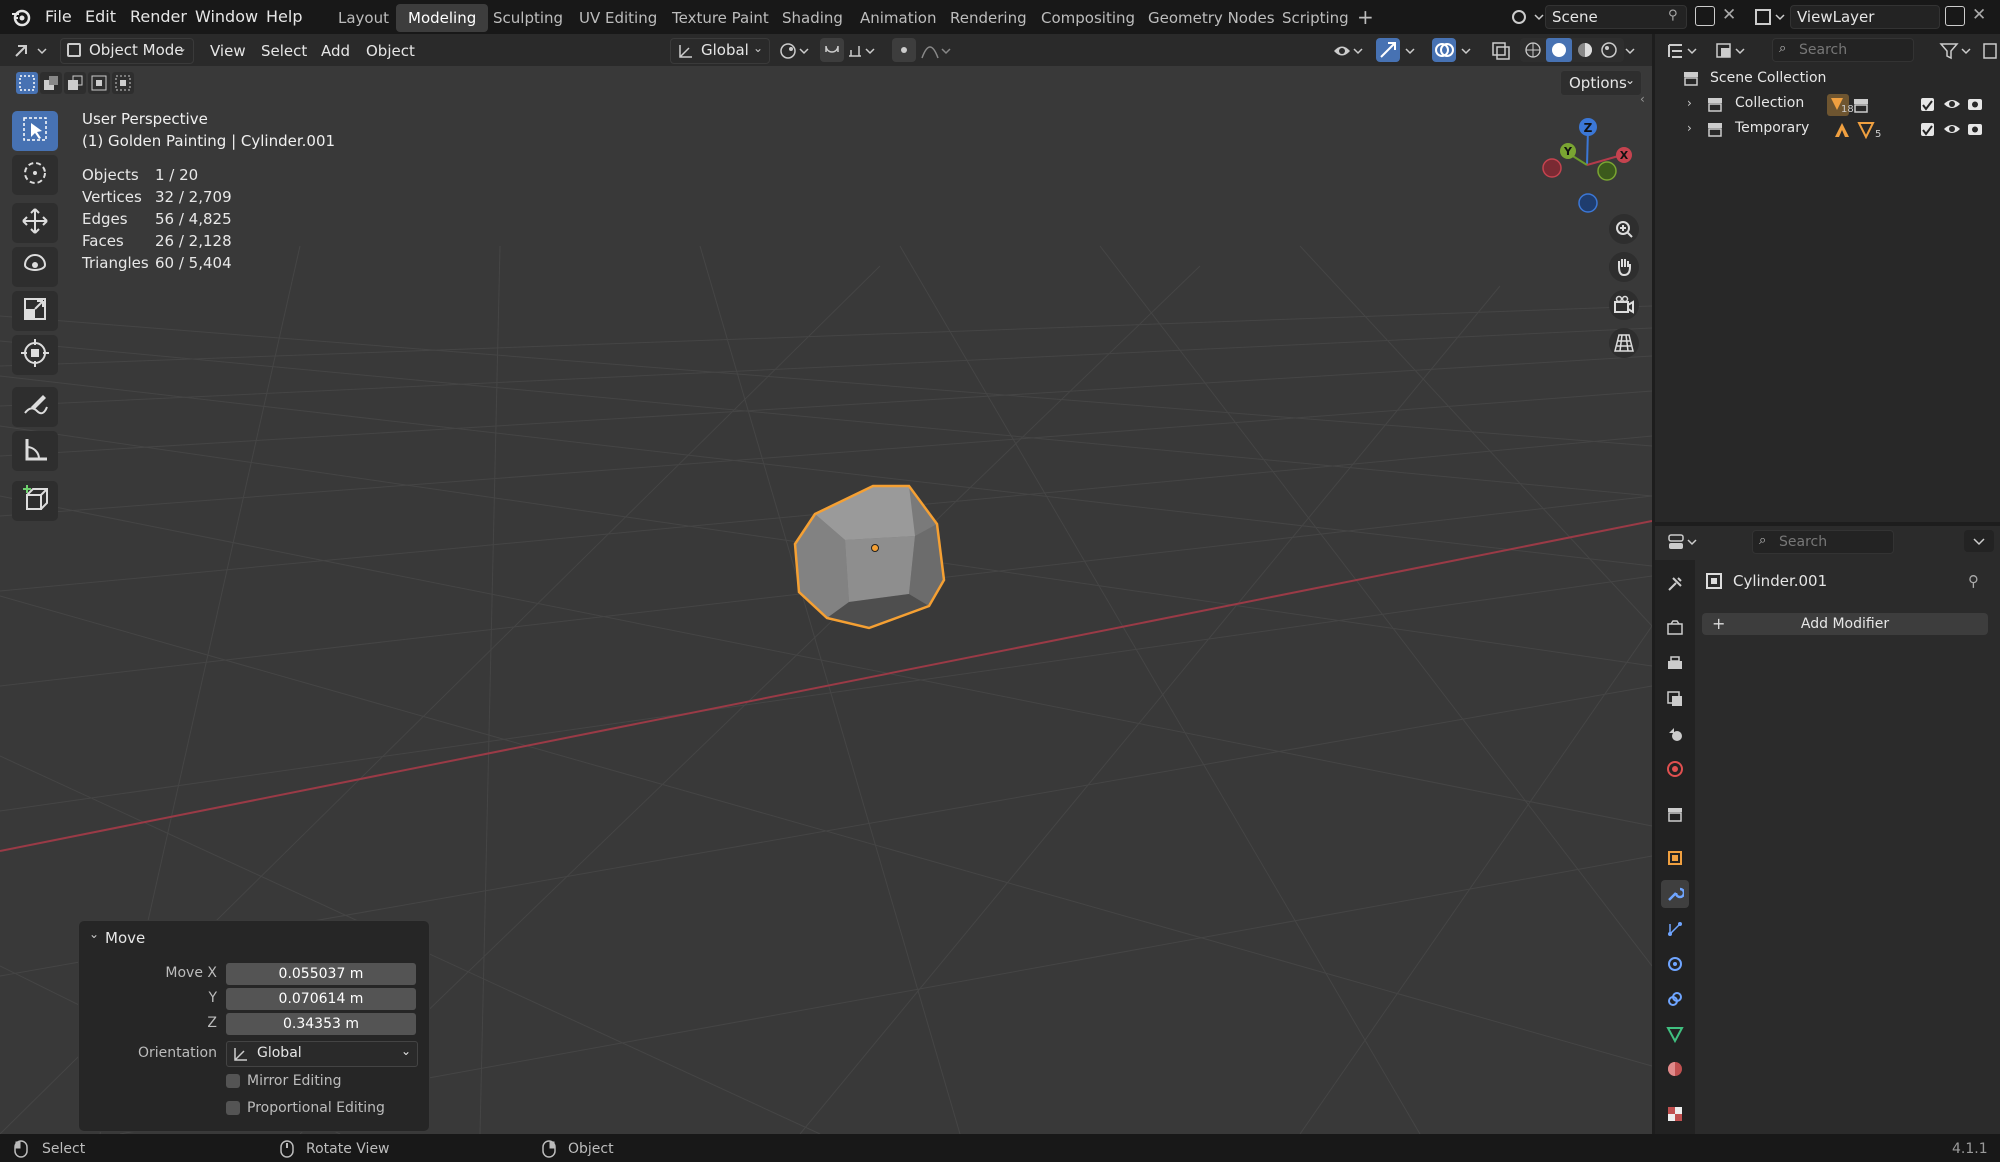  I want to click on menu-view: View, so click(228, 51).